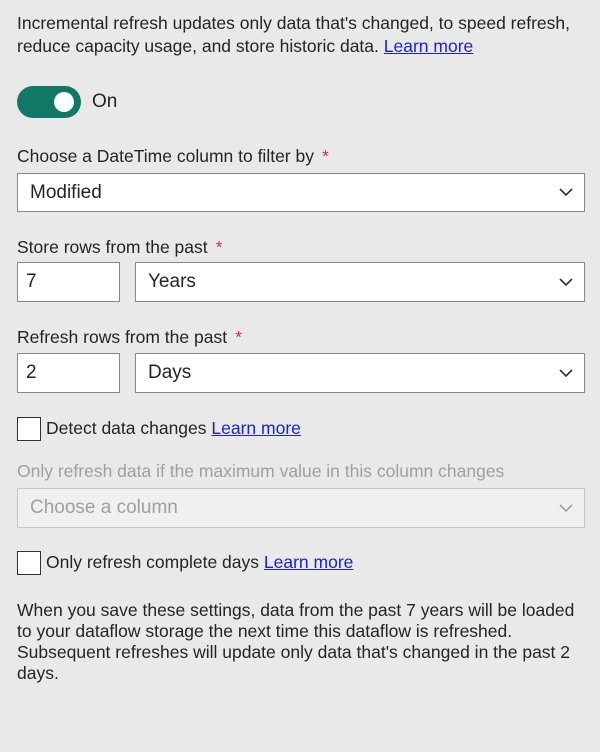  I want to click on refresh-rows-number-input: 2, so click(68, 373).